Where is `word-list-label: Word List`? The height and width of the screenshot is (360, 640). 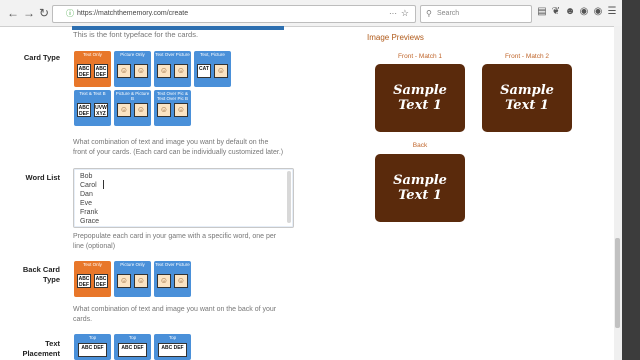
word-list-label: Word List is located at coordinates (42, 177).